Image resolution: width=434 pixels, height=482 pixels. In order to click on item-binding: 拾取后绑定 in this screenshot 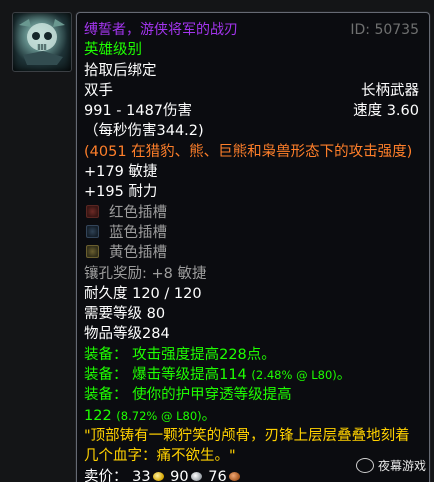, I will do `click(120, 70)`.